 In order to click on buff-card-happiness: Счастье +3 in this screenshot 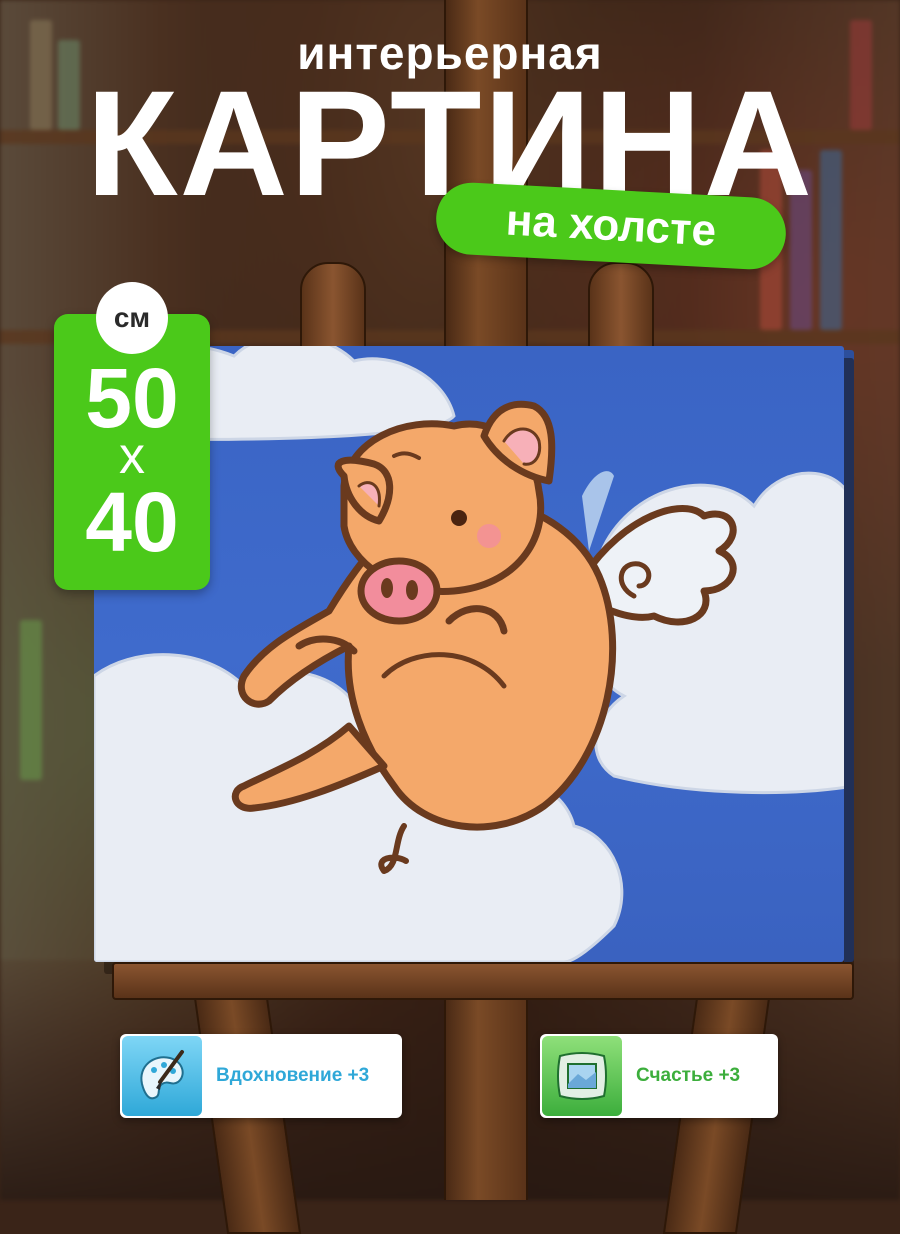, I will do `click(659, 1076)`.